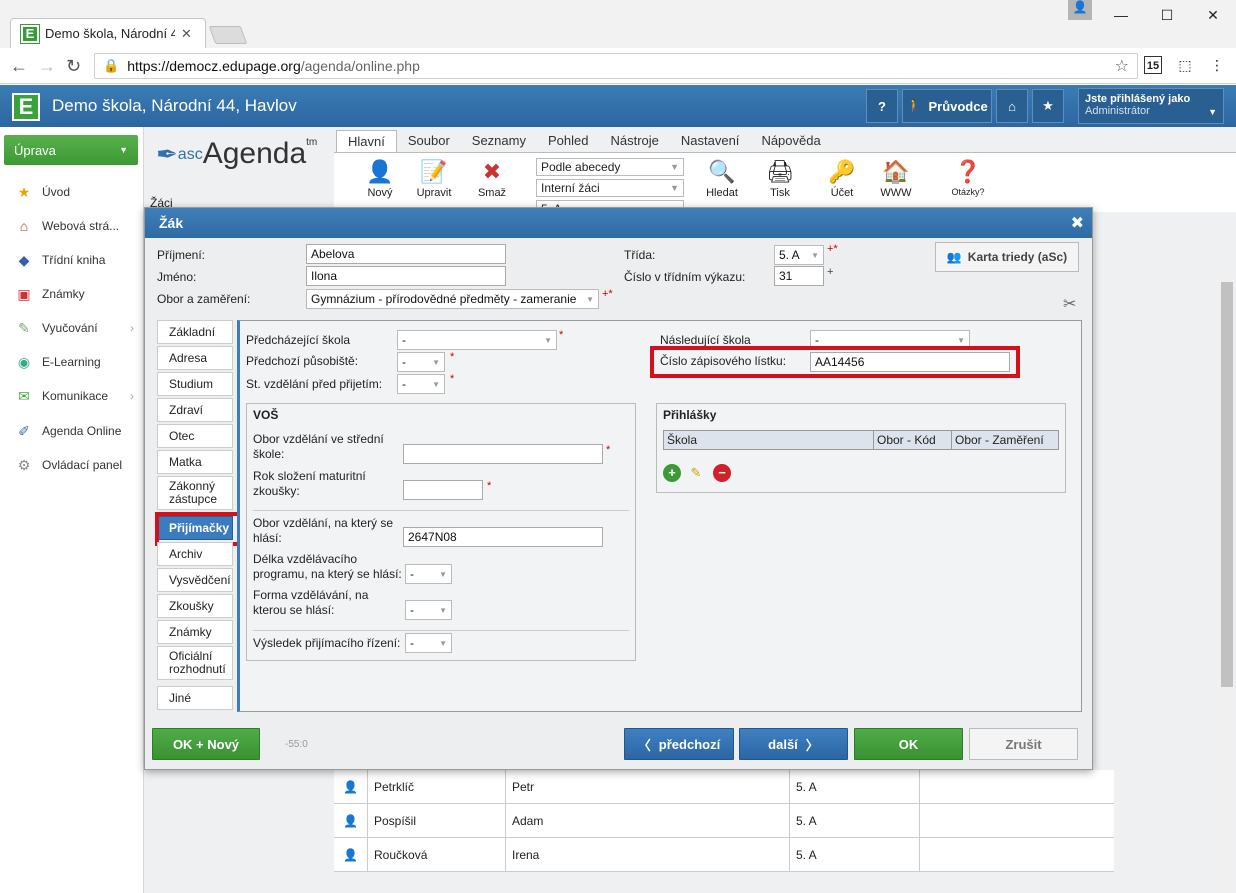  What do you see at coordinates (790, 141) in the screenshot?
I see `tab-napoveda: Nápověda` at bounding box center [790, 141].